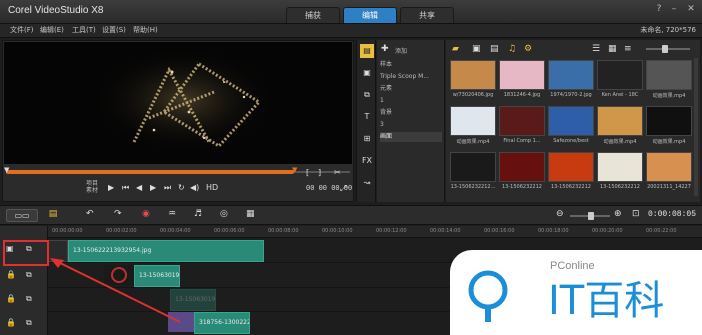 Image resolution: width=702 pixels, height=335 pixels. What do you see at coordinates (150, 172) in the screenshot?
I see `playback-scrubber` at bounding box center [150, 172].